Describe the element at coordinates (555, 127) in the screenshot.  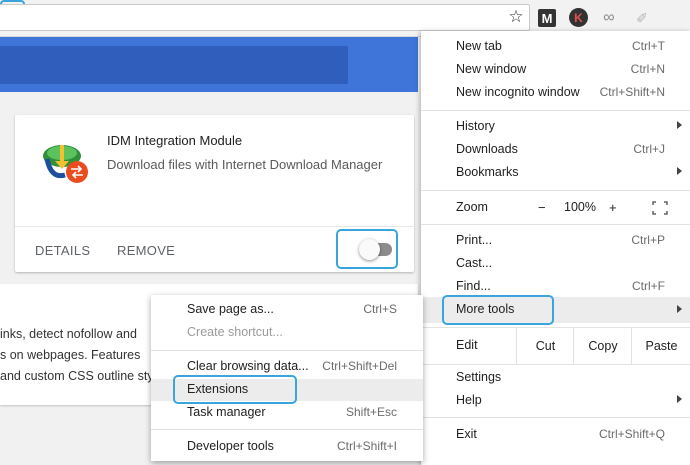
I see `menu-item-history: History` at that location.